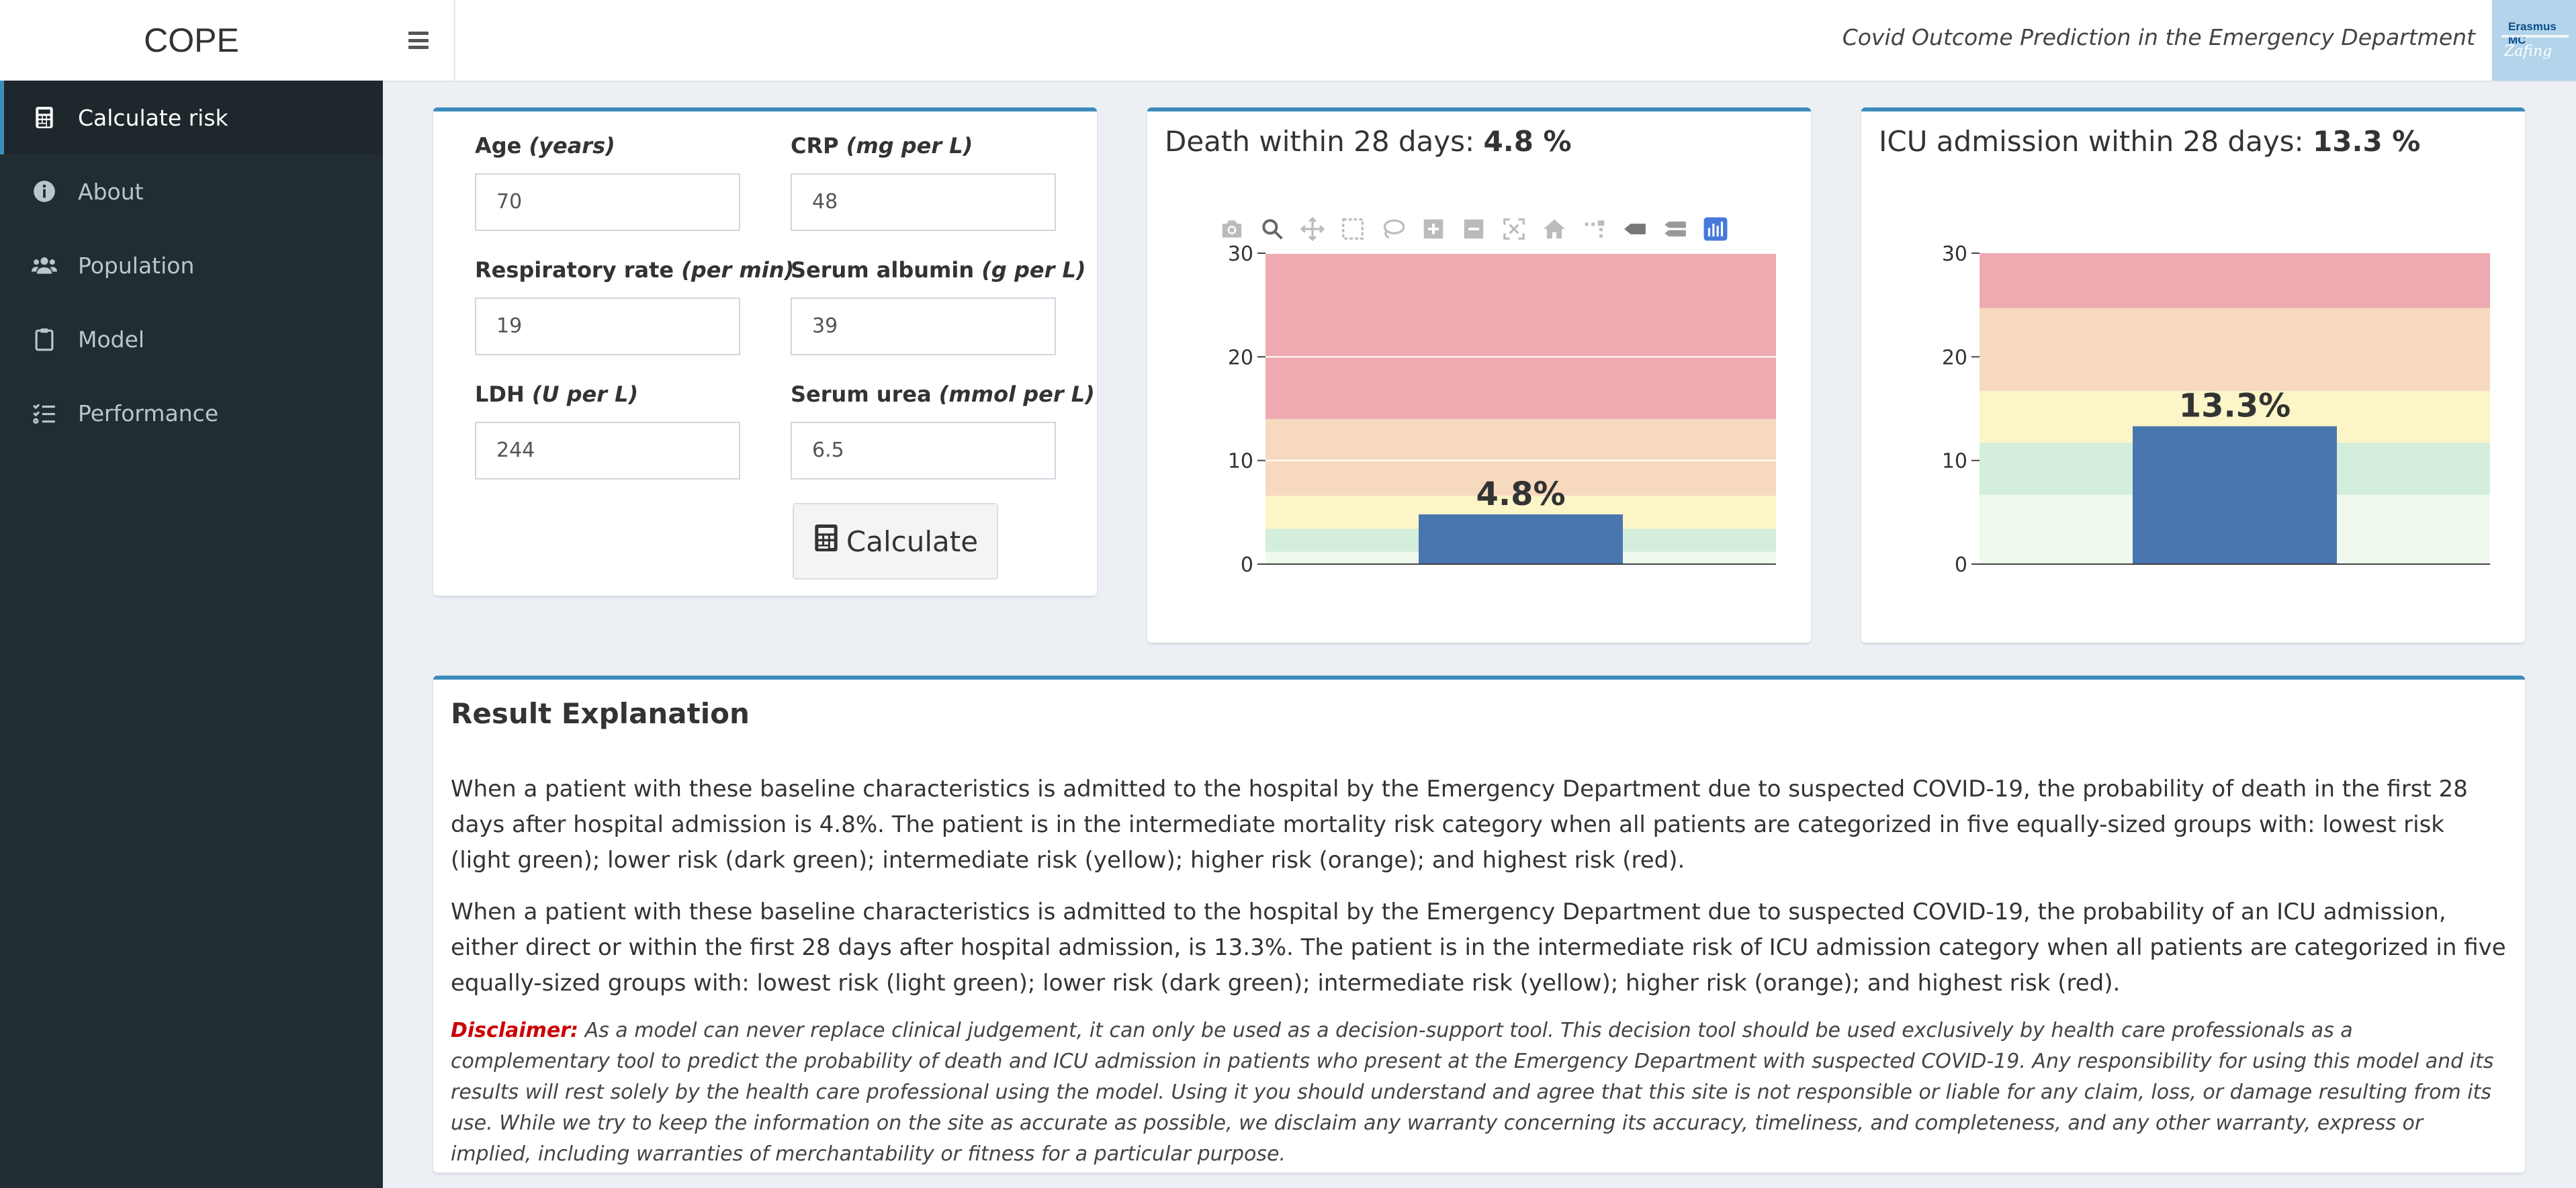 The width and height of the screenshot is (2576, 1188). What do you see at coordinates (192, 191) in the screenshot?
I see `sidebar-item-about: About` at bounding box center [192, 191].